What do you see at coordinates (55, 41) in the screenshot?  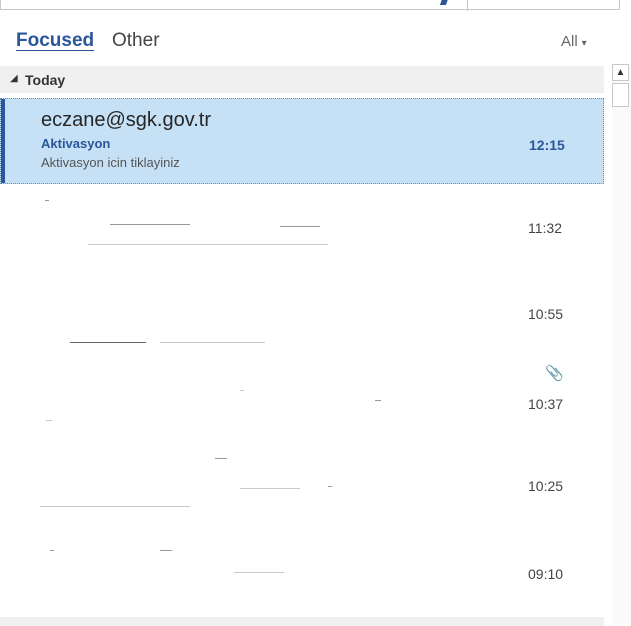 I see `tab-focused: Focused` at bounding box center [55, 41].